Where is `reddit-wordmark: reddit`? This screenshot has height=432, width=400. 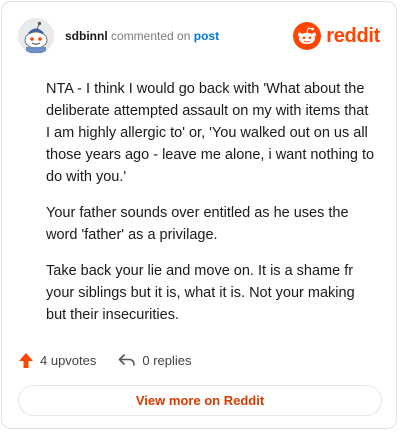 reddit-wordmark: reddit is located at coordinates (353, 35).